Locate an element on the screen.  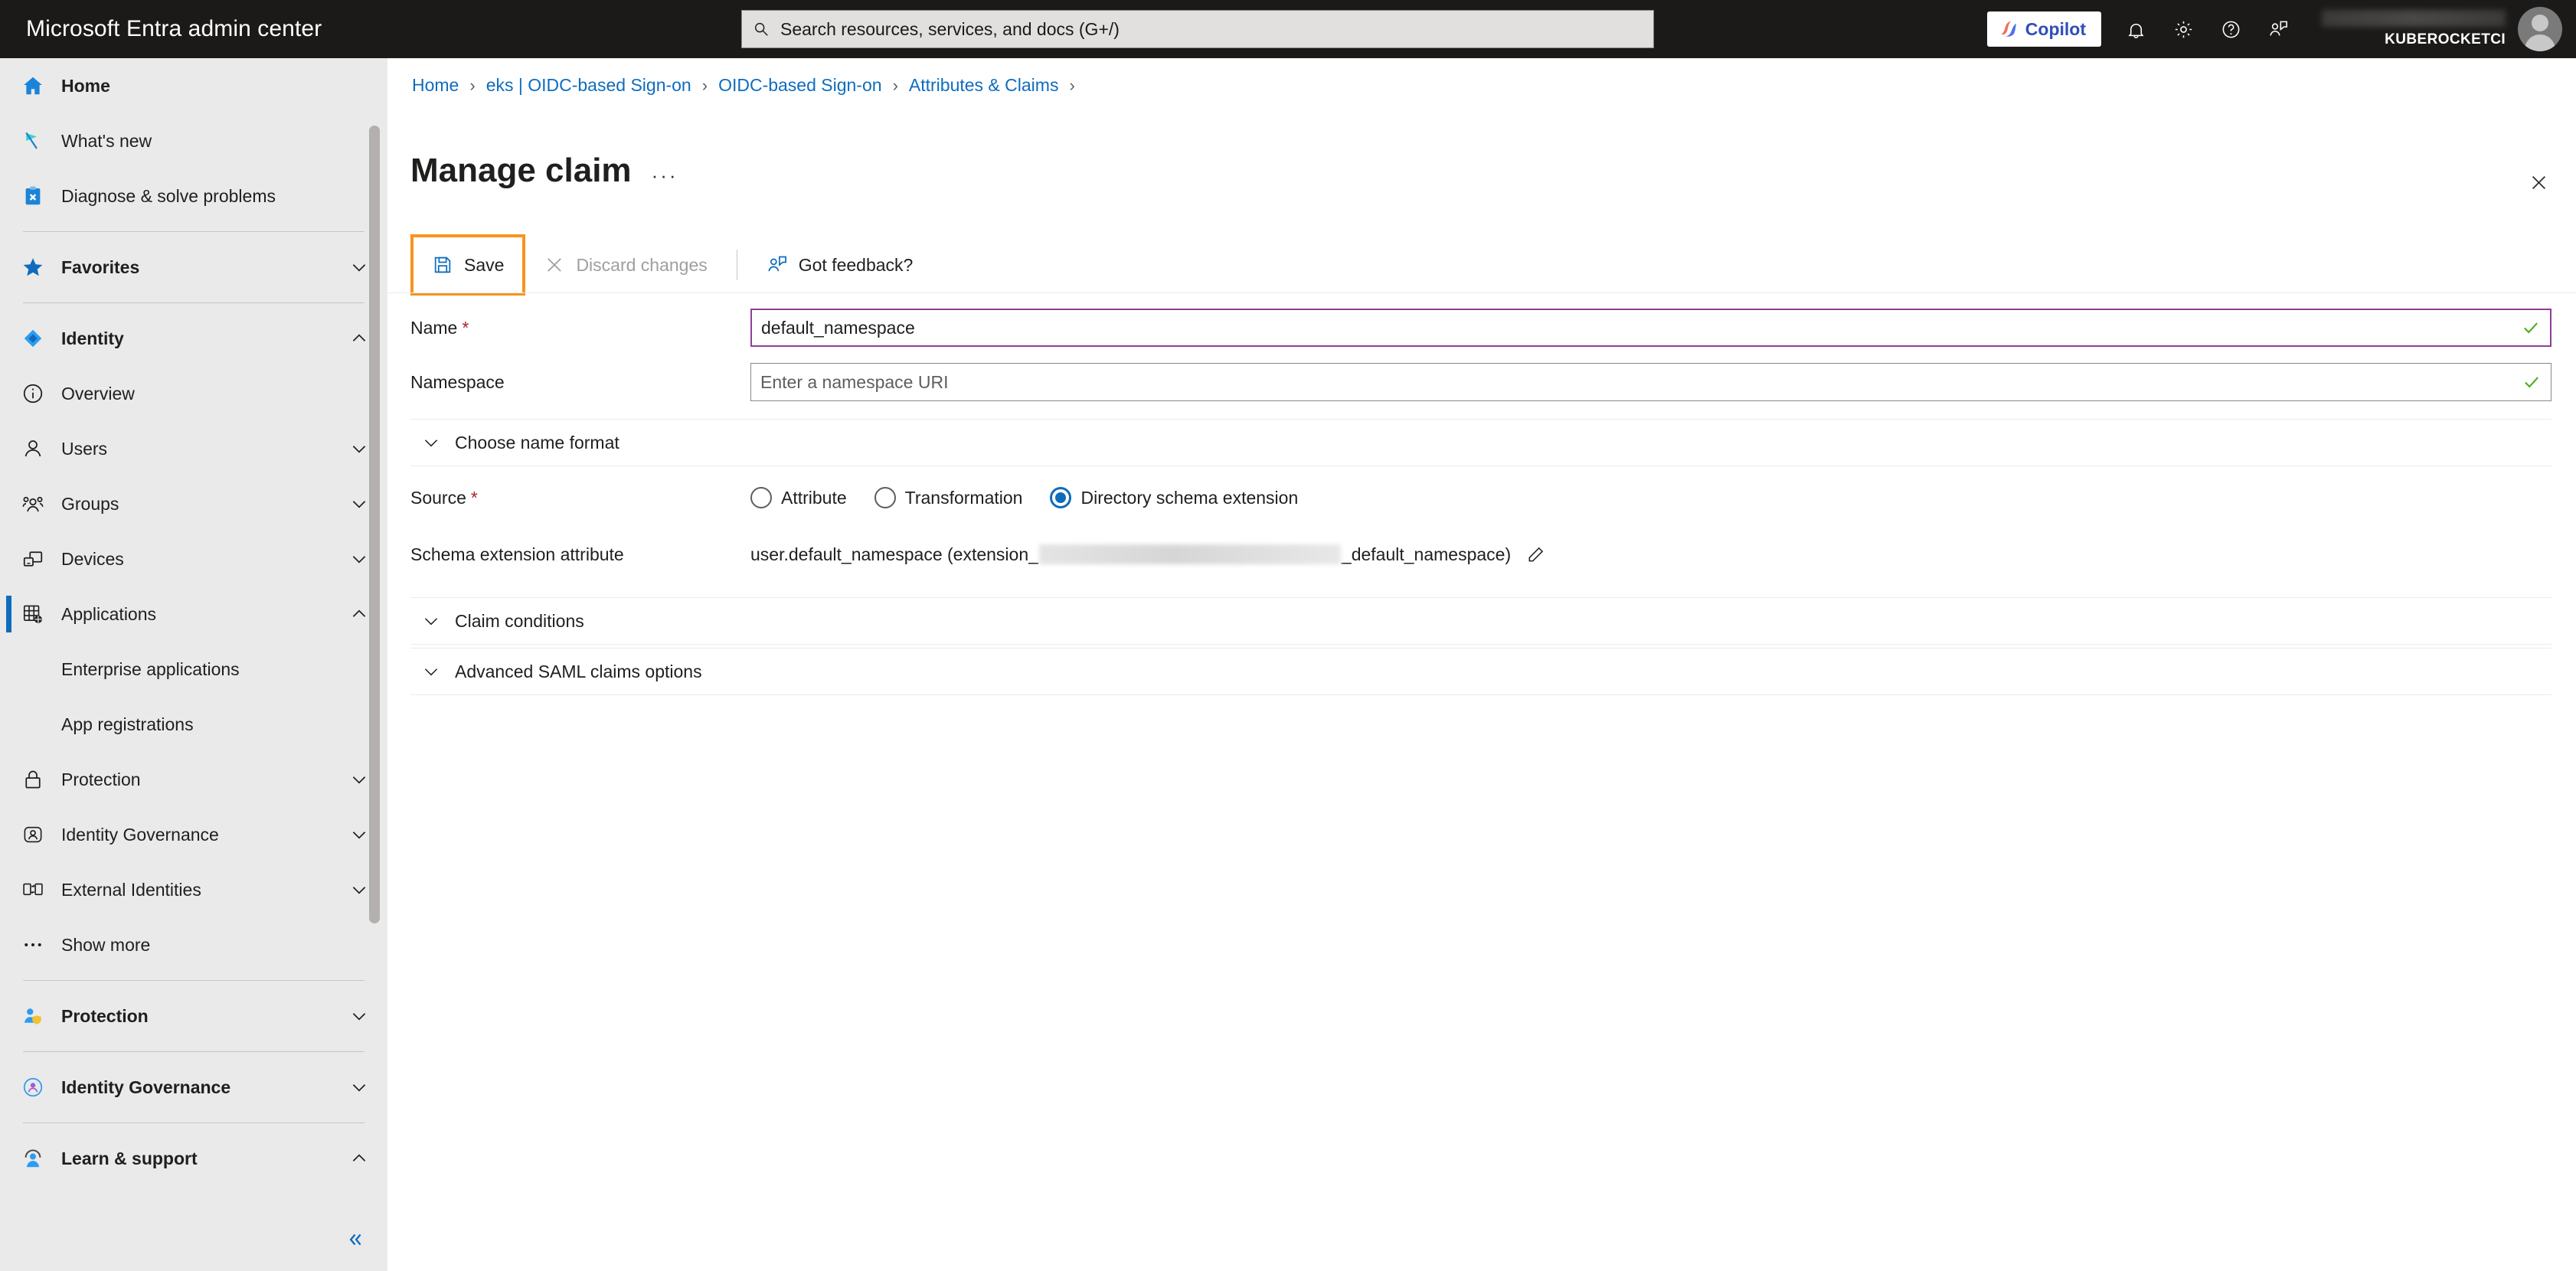
help-question-icon is located at coordinates (2230, 29).